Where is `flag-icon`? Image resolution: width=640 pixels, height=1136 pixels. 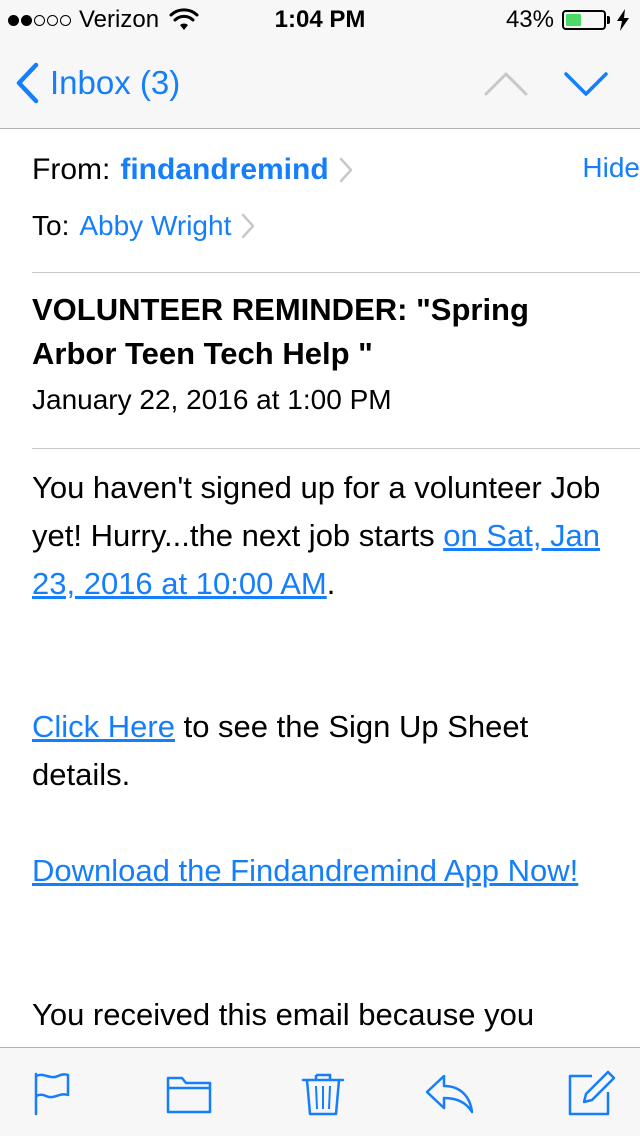
flag-icon is located at coordinates (55, 1093).